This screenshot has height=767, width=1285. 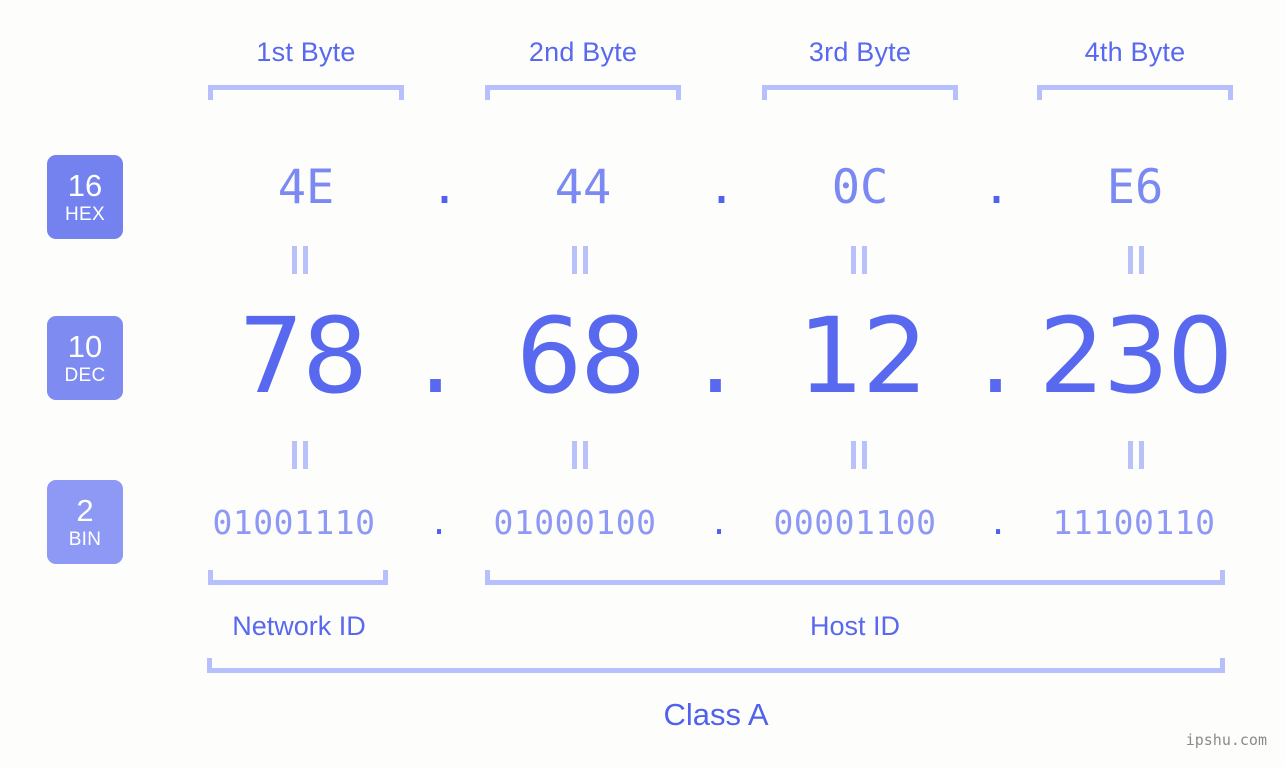 What do you see at coordinates (85, 185) in the screenshot?
I see `base-badge-hex-number: 16` at bounding box center [85, 185].